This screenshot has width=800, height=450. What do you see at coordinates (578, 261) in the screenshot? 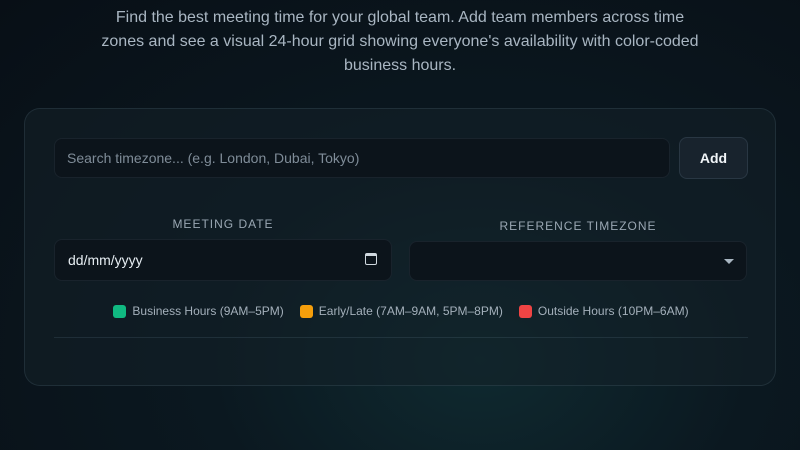
I see `reference-timezone-select` at bounding box center [578, 261].